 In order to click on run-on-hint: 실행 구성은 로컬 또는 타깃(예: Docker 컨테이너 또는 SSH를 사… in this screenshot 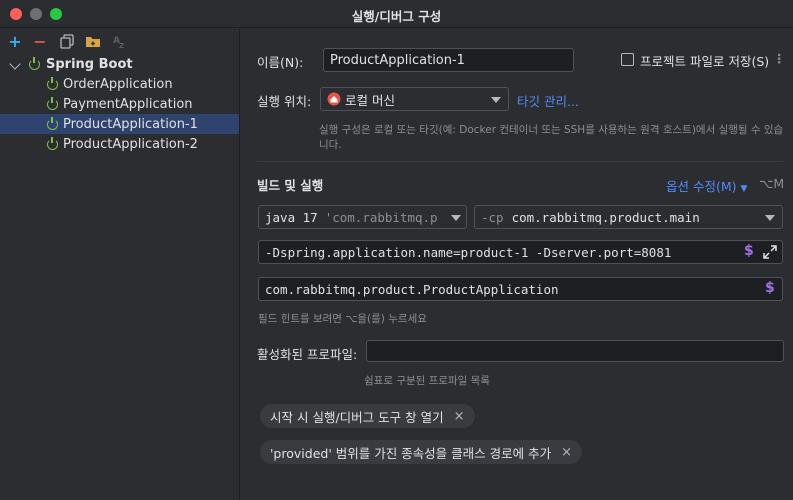, I will do `click(551, 137)`.